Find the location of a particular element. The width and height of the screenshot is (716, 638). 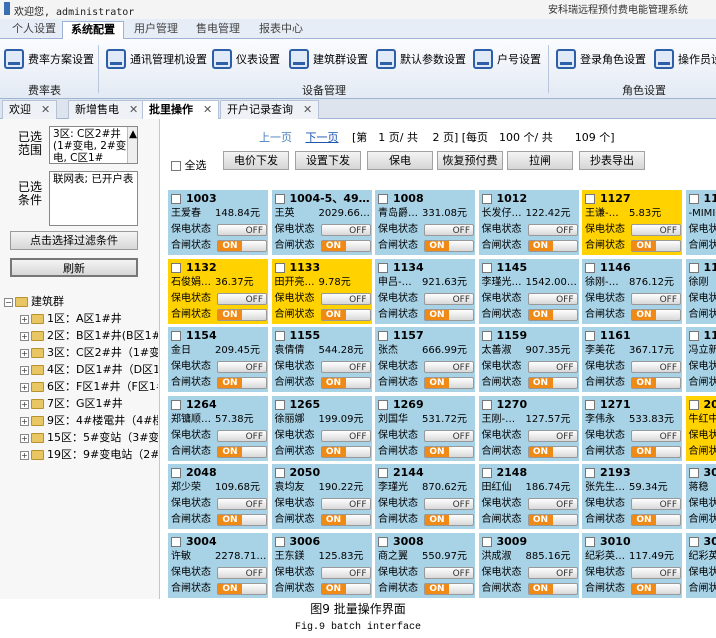

meter-card: 1157 张杰 666.99元 保电状态 OFF 合闸状态 ON is located at coordinates (425, 359).